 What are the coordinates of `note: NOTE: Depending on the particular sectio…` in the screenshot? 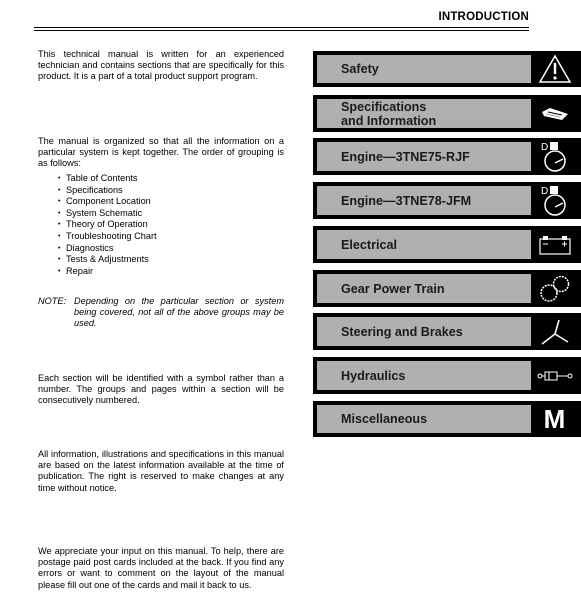 It's located at (161, 313).